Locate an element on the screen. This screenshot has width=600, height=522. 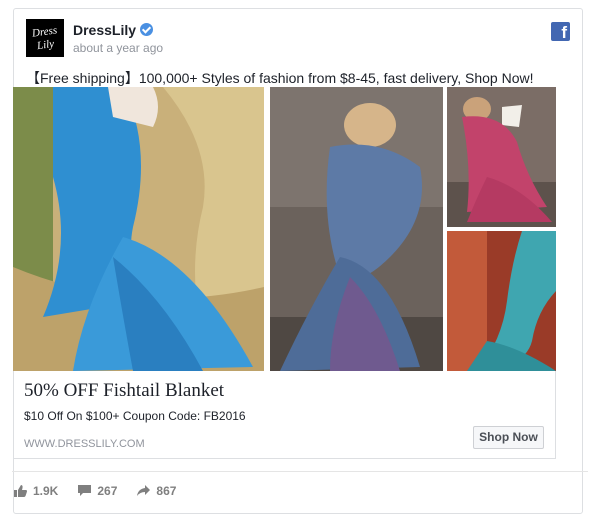
like-count: 1.9K is located at coordinates (46, 491).